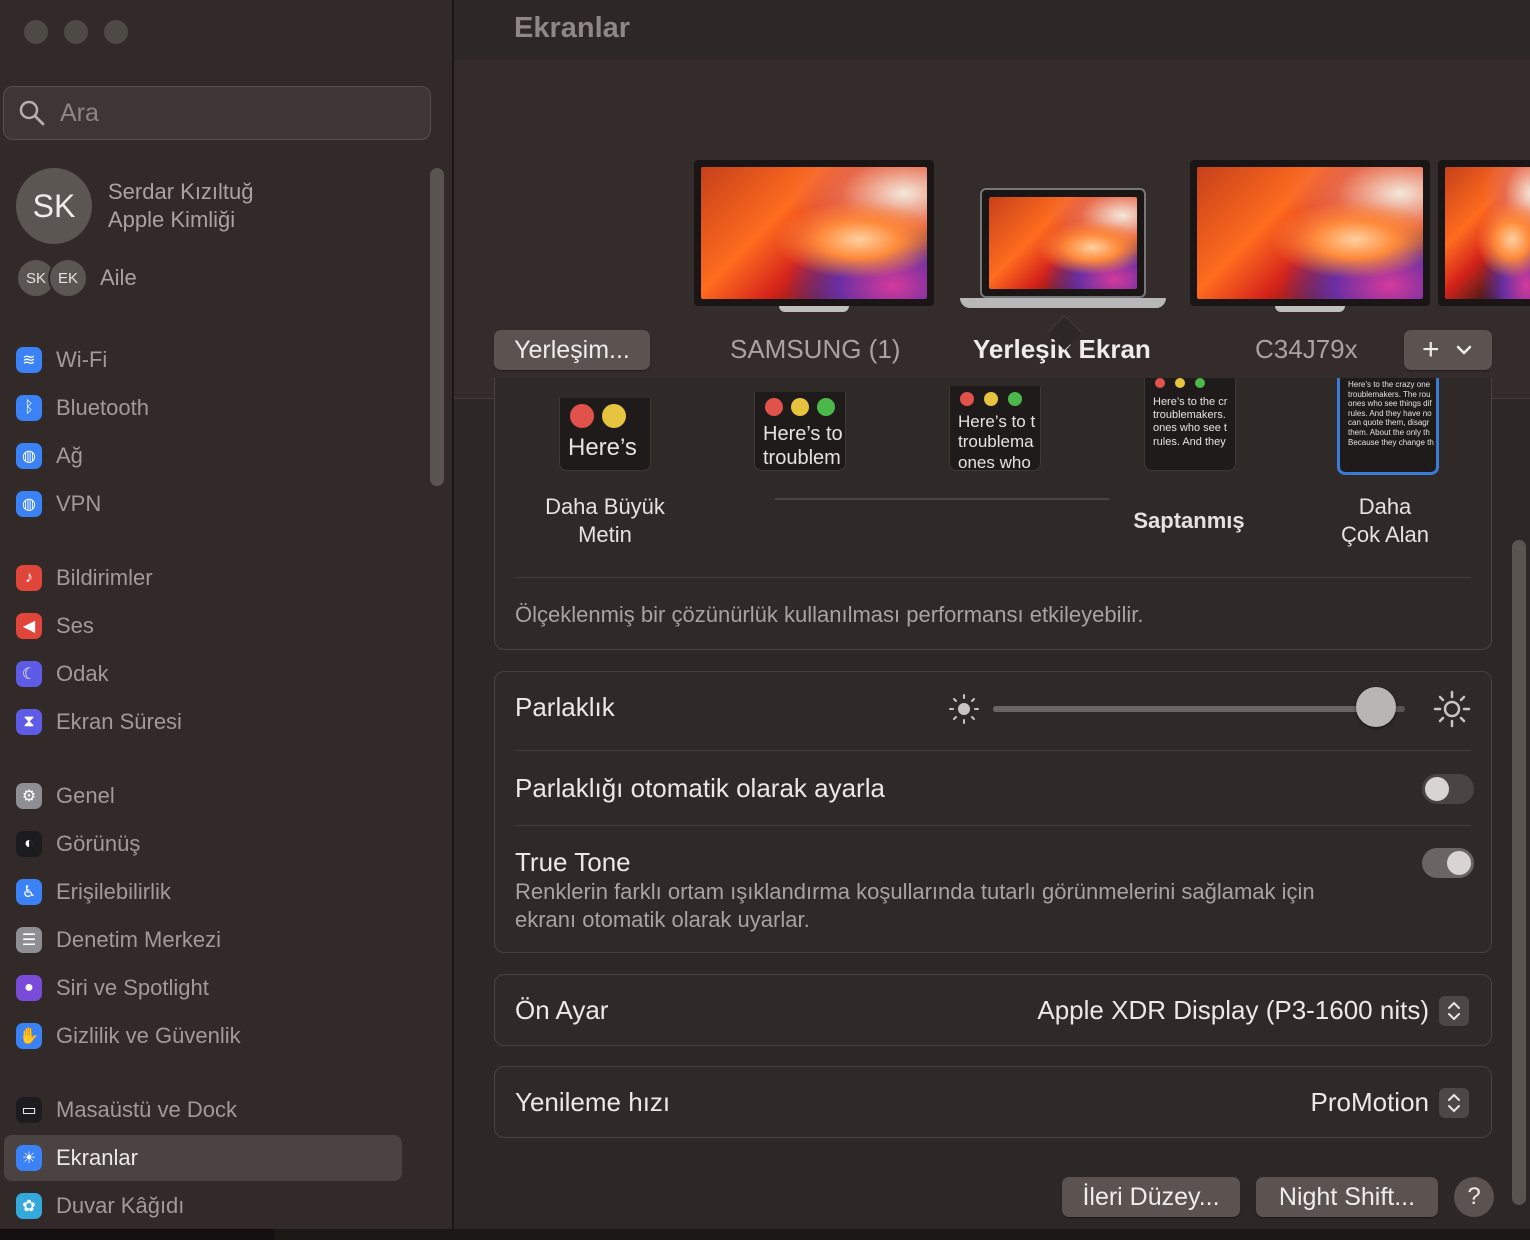 Image resolution: width=1530 pixels, height=1240 pixels. I want to click on hourglass-icon: ⧗, so click(29, 722).